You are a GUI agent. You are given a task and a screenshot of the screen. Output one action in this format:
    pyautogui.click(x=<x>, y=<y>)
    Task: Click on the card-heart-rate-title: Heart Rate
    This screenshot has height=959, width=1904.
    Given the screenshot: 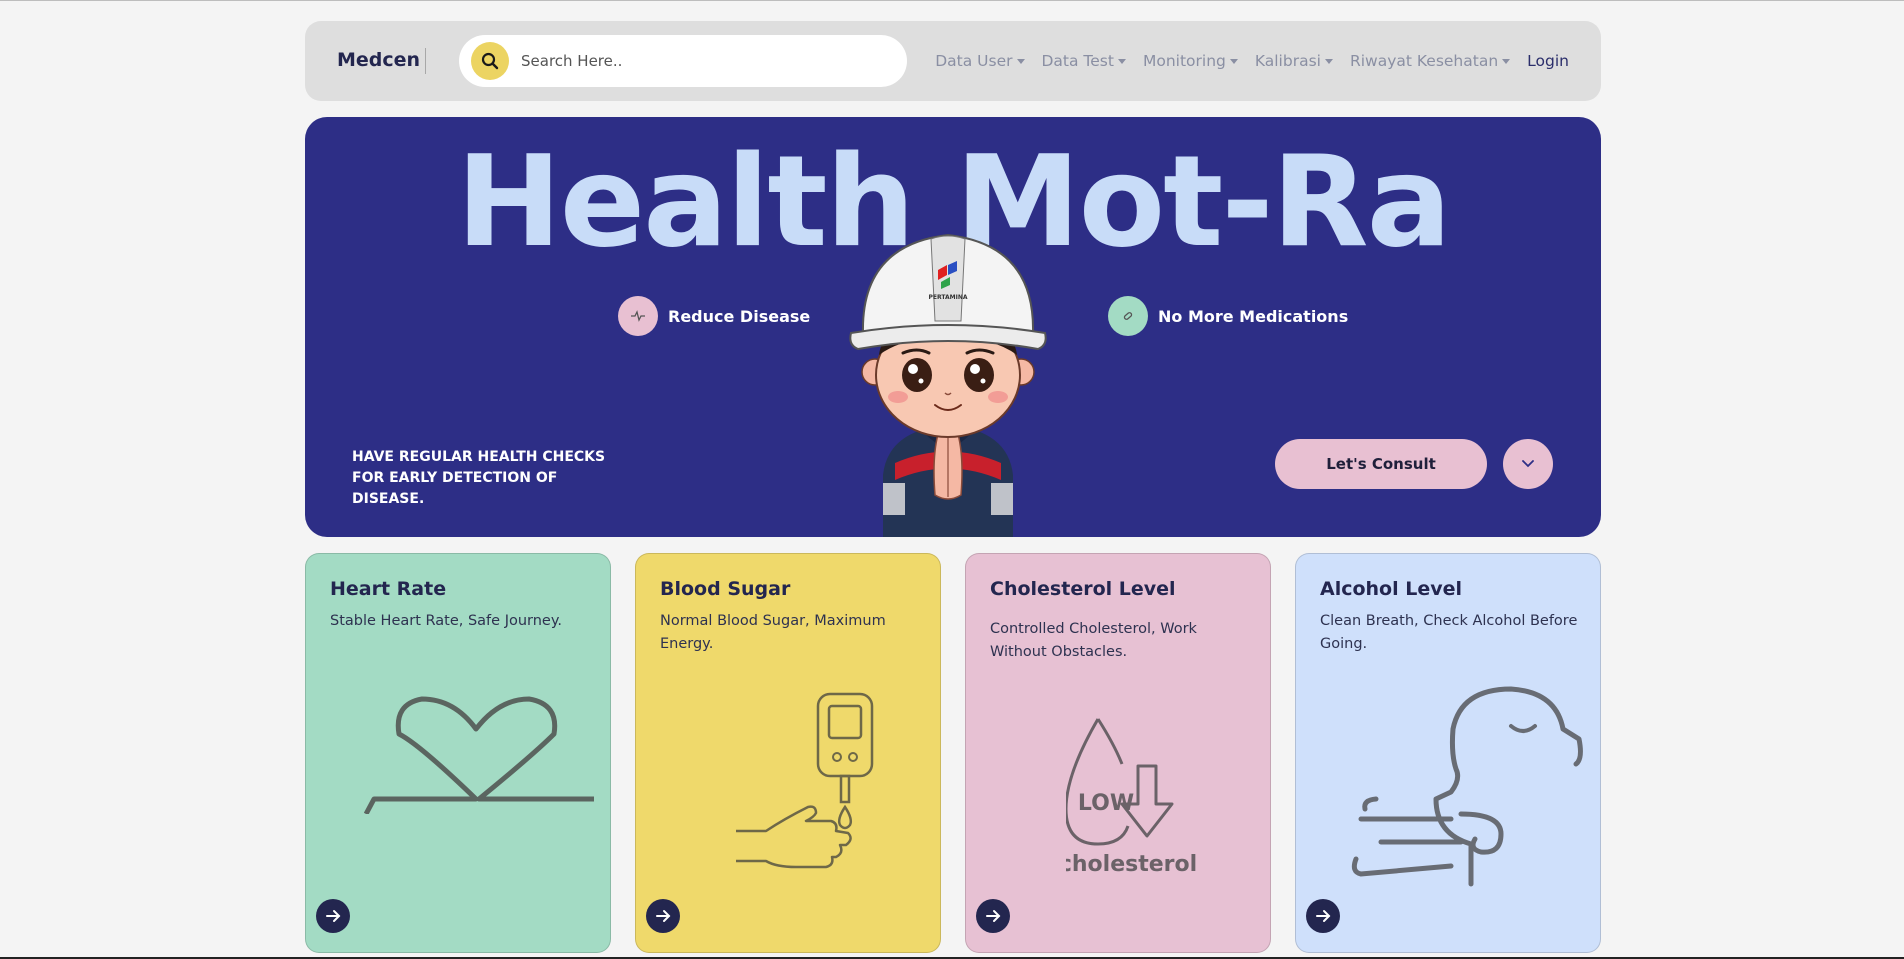 What is the action you would take?
    pyautogui.click(x=388, y=589)
    